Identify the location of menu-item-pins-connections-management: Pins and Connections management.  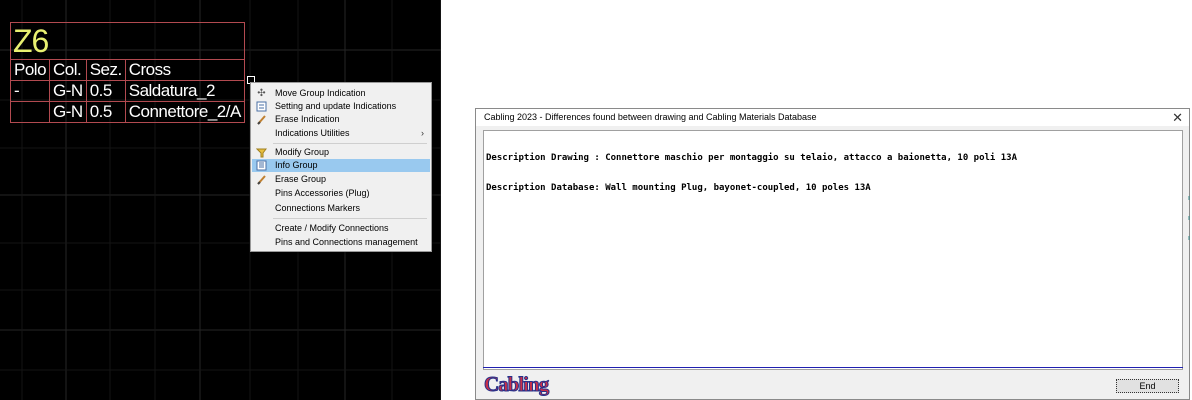
(341, 242).